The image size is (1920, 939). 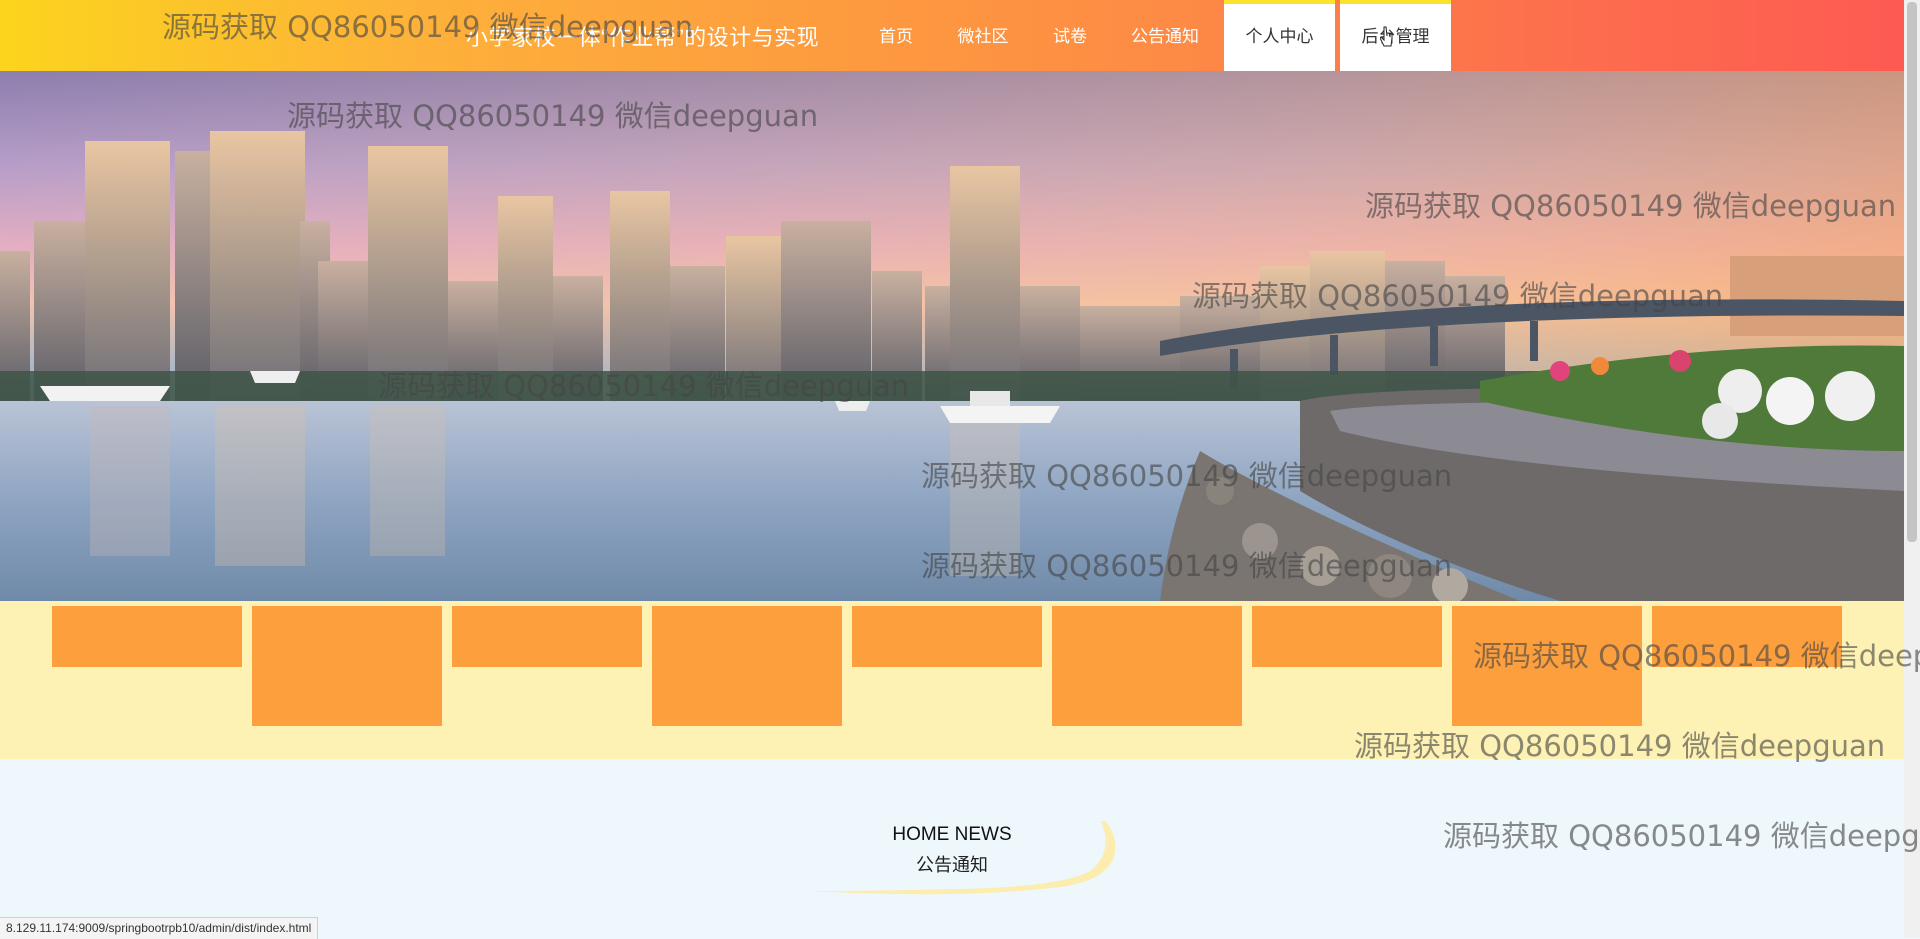 What do you see at coordinates (643, 37) in the screenshot?
I see `site-title: 小学家校一体“作业帮”的设计与实现` at bounding box center [643, 37].